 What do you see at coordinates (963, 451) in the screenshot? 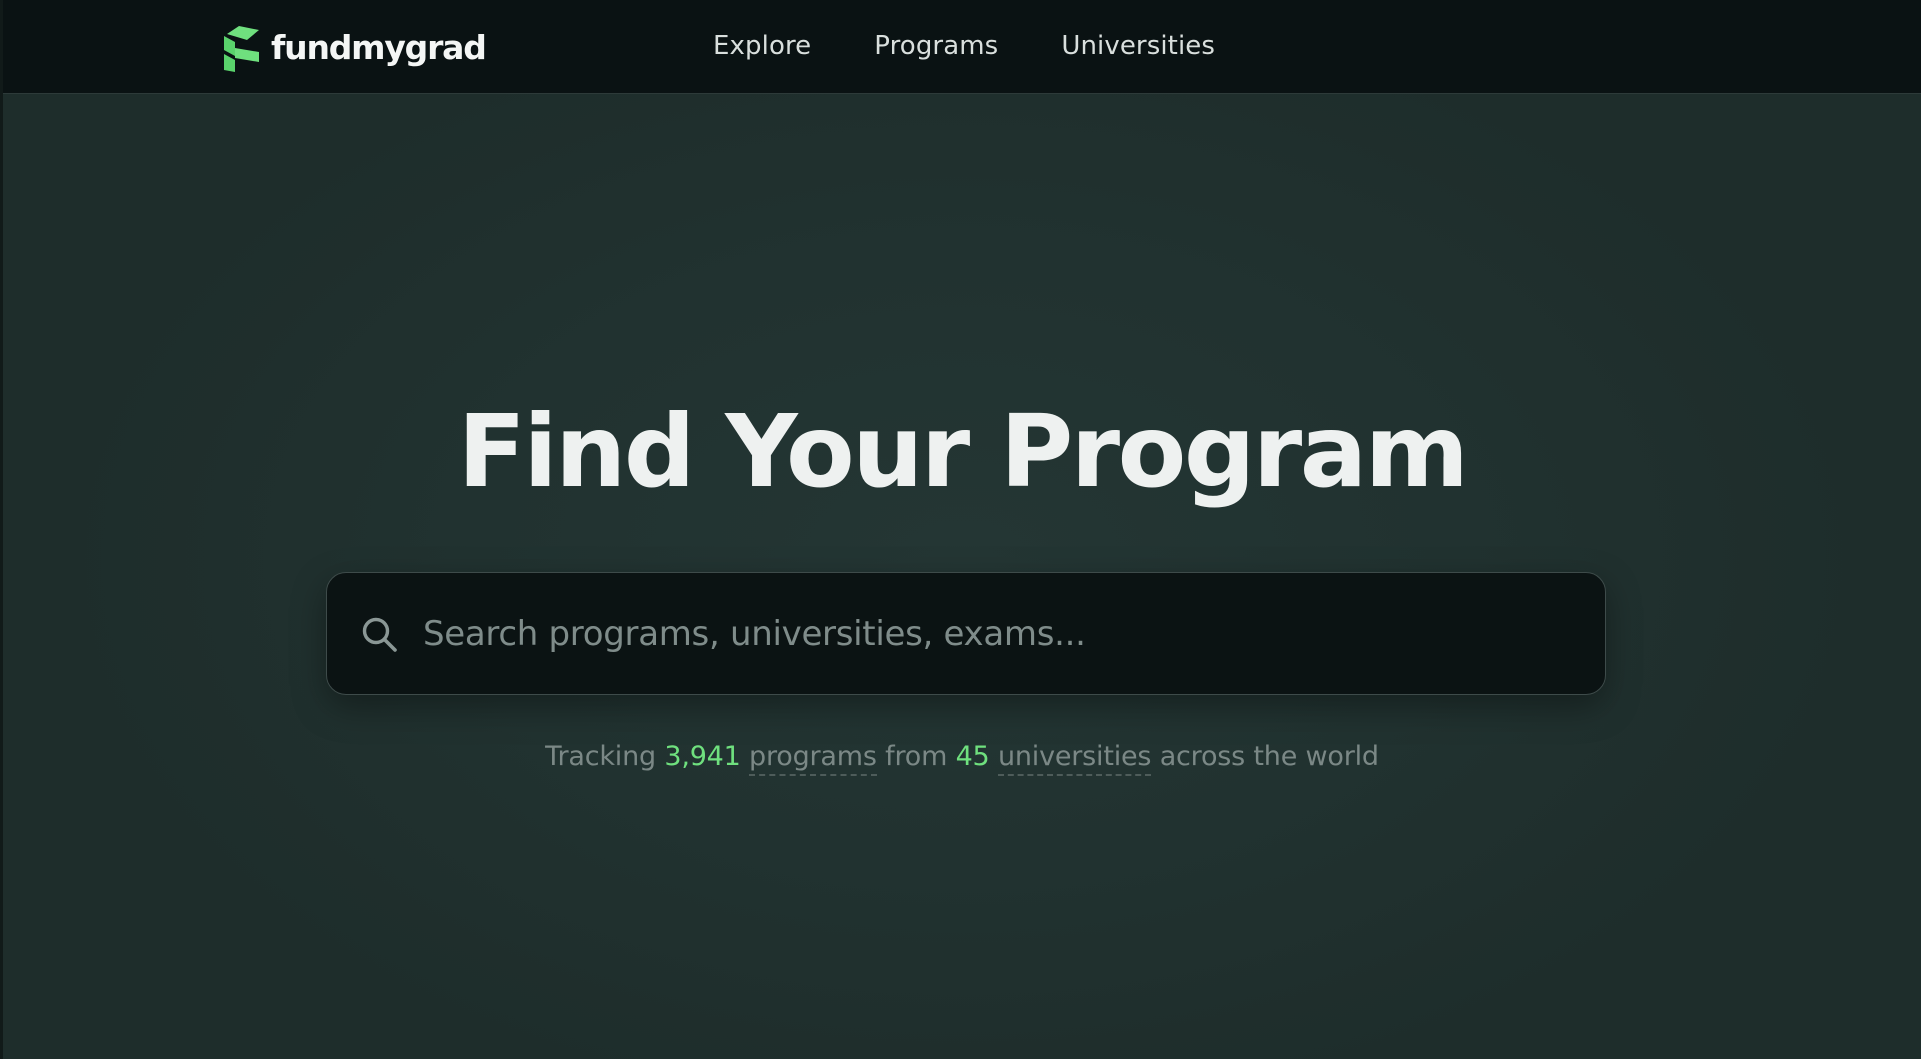
I see `page-title: Find Your Program` at bounding box center [963, 451].